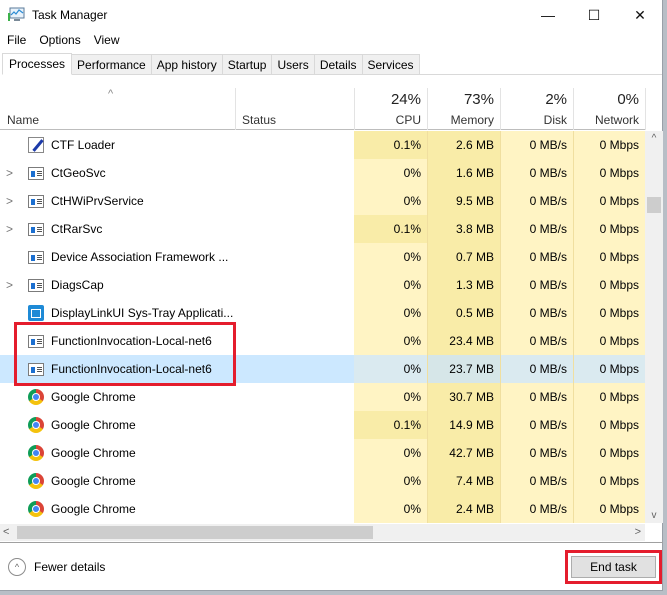 The image size is (667, 595). What do you see at coordinates (472, 120) in the screenshot?
I see `column-memory-label: Memory` at bounding box center [472, 120].